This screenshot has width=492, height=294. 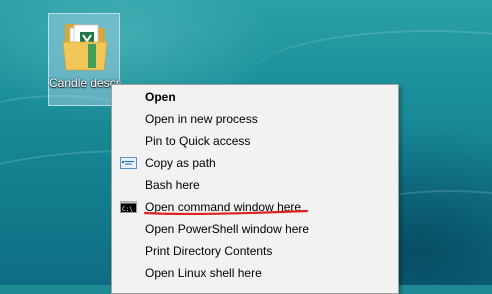 I want to click on desktop-folder-icon: Candle description, so click(x=84, y=59).